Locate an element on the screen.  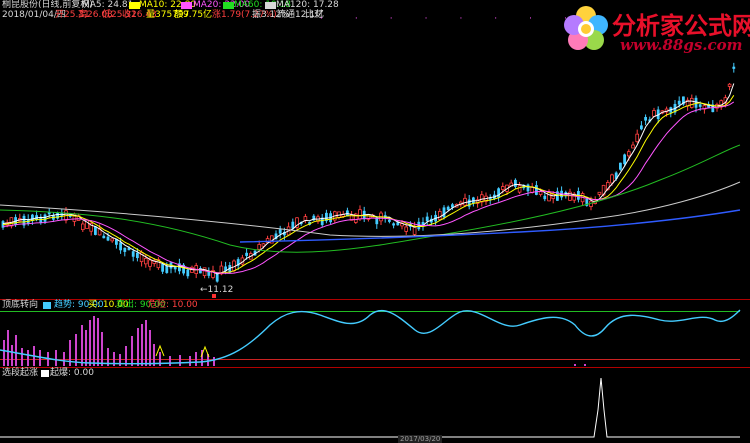
turn-indicator-panel is located at coordinates (370, 337).